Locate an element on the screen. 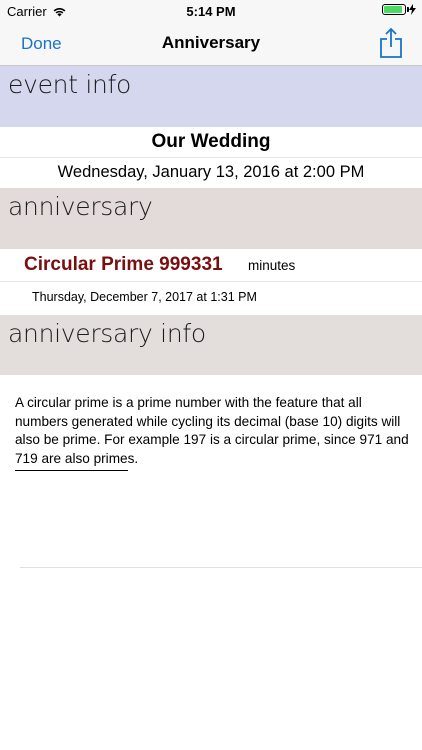 This screenshot has width=422, height=750. anniversary-name: Circular Prime 999331 is located at coordinates (123, 264).